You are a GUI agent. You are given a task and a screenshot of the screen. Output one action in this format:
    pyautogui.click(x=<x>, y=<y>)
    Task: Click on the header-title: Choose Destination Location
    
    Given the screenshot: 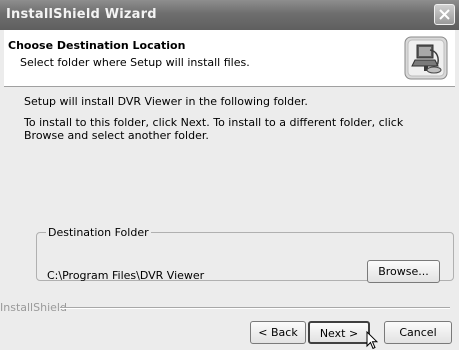 What is the action you would take?
    pyautogui.click(x=97, y=45)
    